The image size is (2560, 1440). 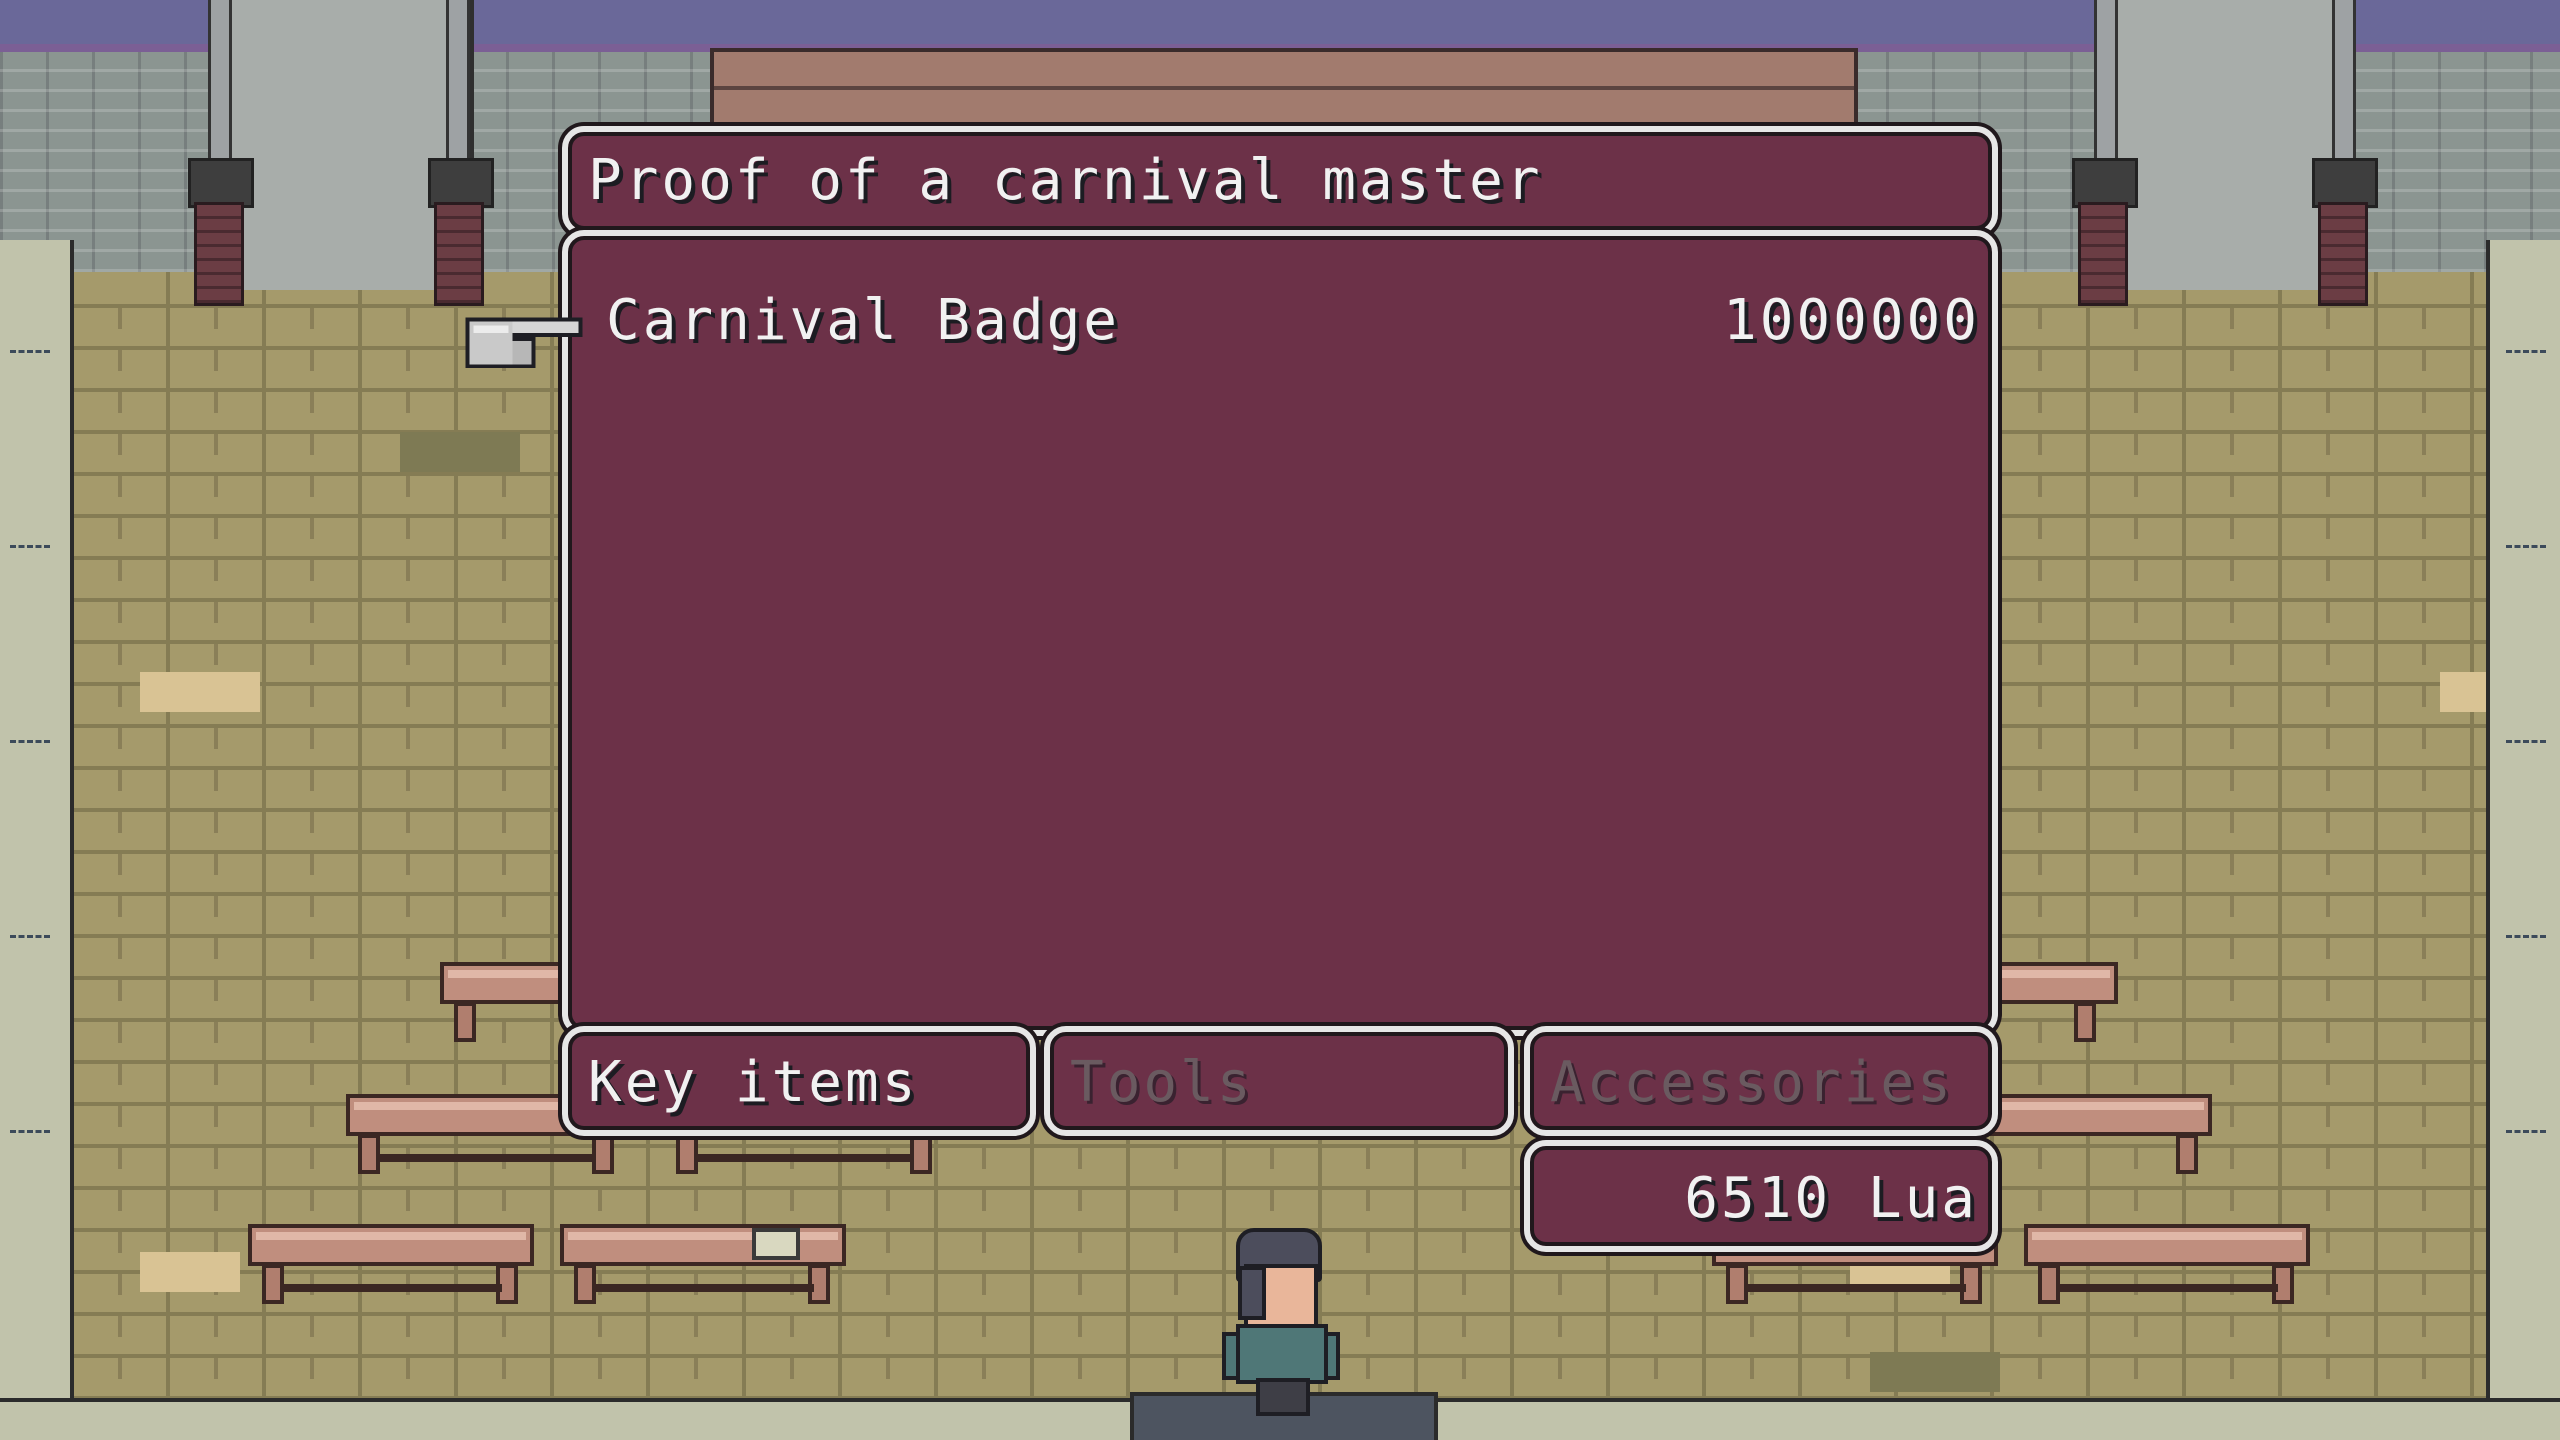 What do you see at coordinates (37, 840) in the screenshot?
I see `left-wall` at bounding box center [37, 840].